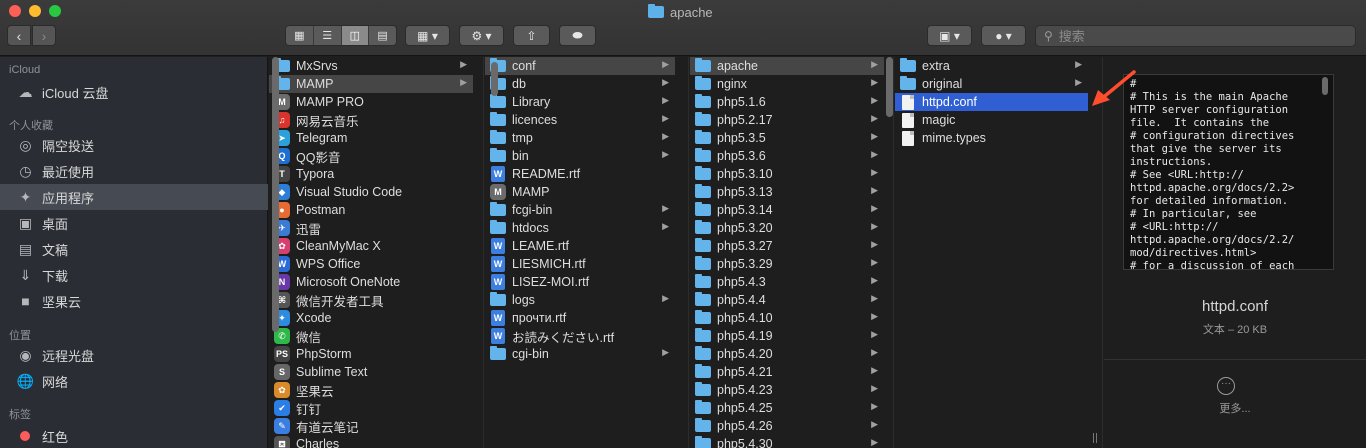 Image resolution: width=1366 pixels, height=448 pixels. I want to click on list-item: Wпрочти.rtf, so click(580, 318).